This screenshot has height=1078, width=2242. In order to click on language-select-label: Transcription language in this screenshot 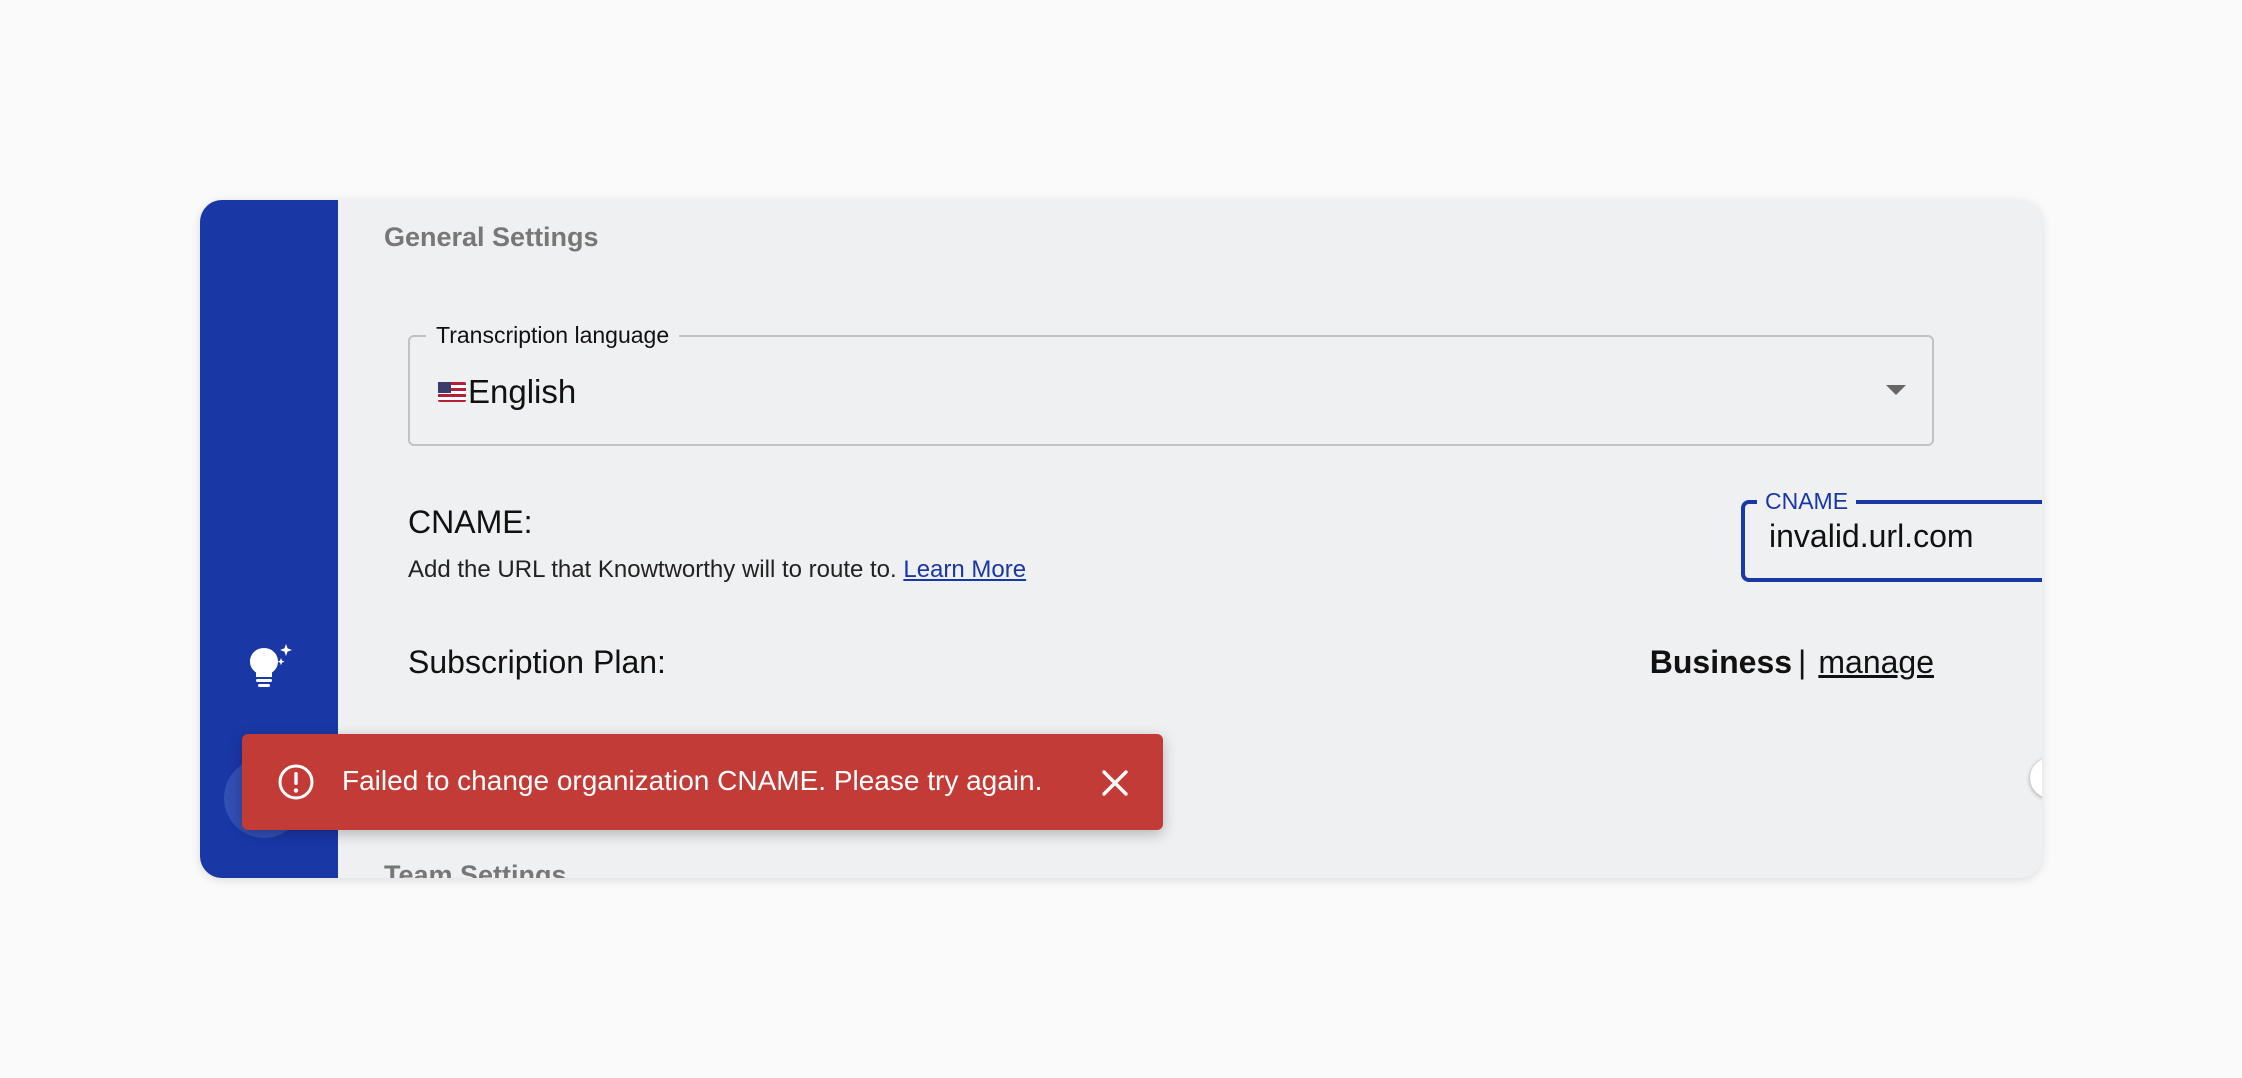, I will do `click(553, 335)`.